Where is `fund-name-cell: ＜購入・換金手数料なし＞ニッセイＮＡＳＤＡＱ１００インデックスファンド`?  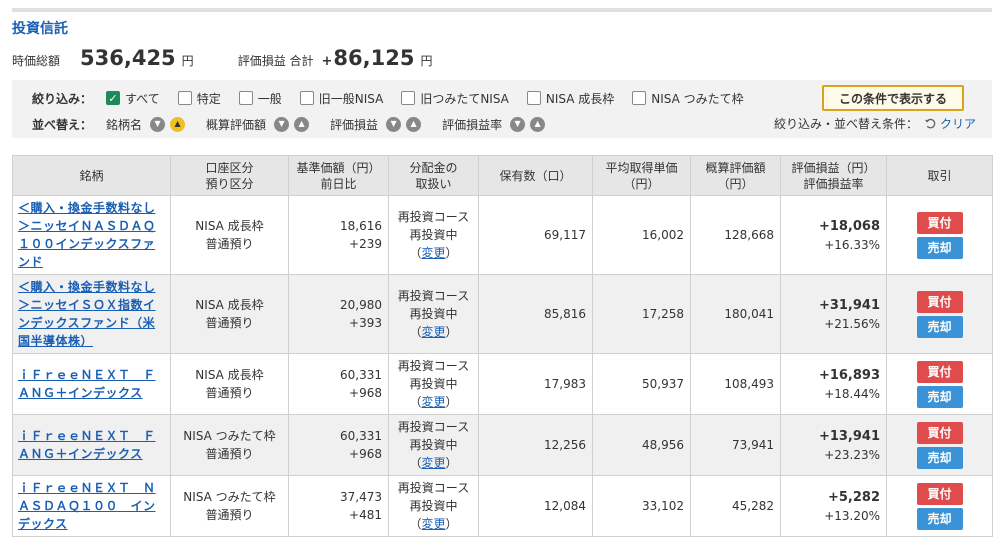
fund-name-cell: ＜購入・換金手数料なし＞ニッセイＮＡＳＤＡＱ１００インデックスファンド is located at coordinates (91, 235).